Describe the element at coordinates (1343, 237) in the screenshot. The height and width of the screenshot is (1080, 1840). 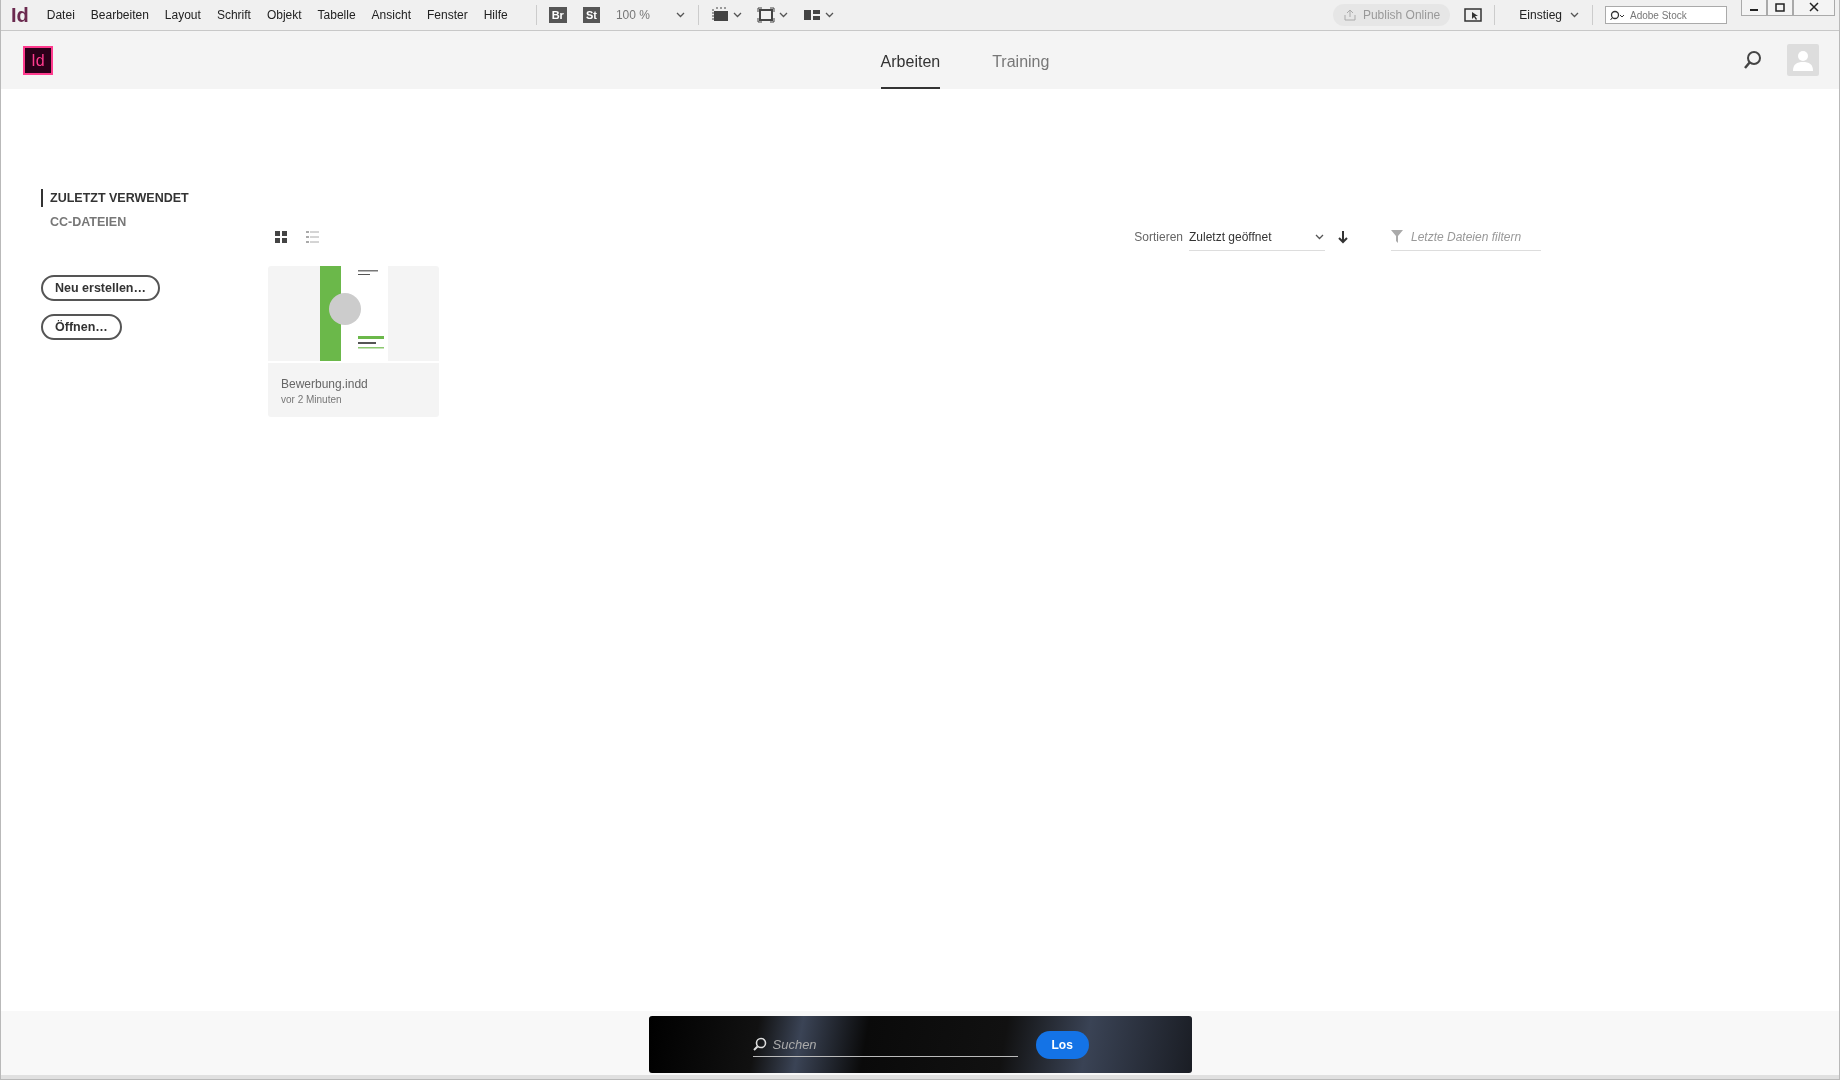
I see `down-arrow-icon` at that location.